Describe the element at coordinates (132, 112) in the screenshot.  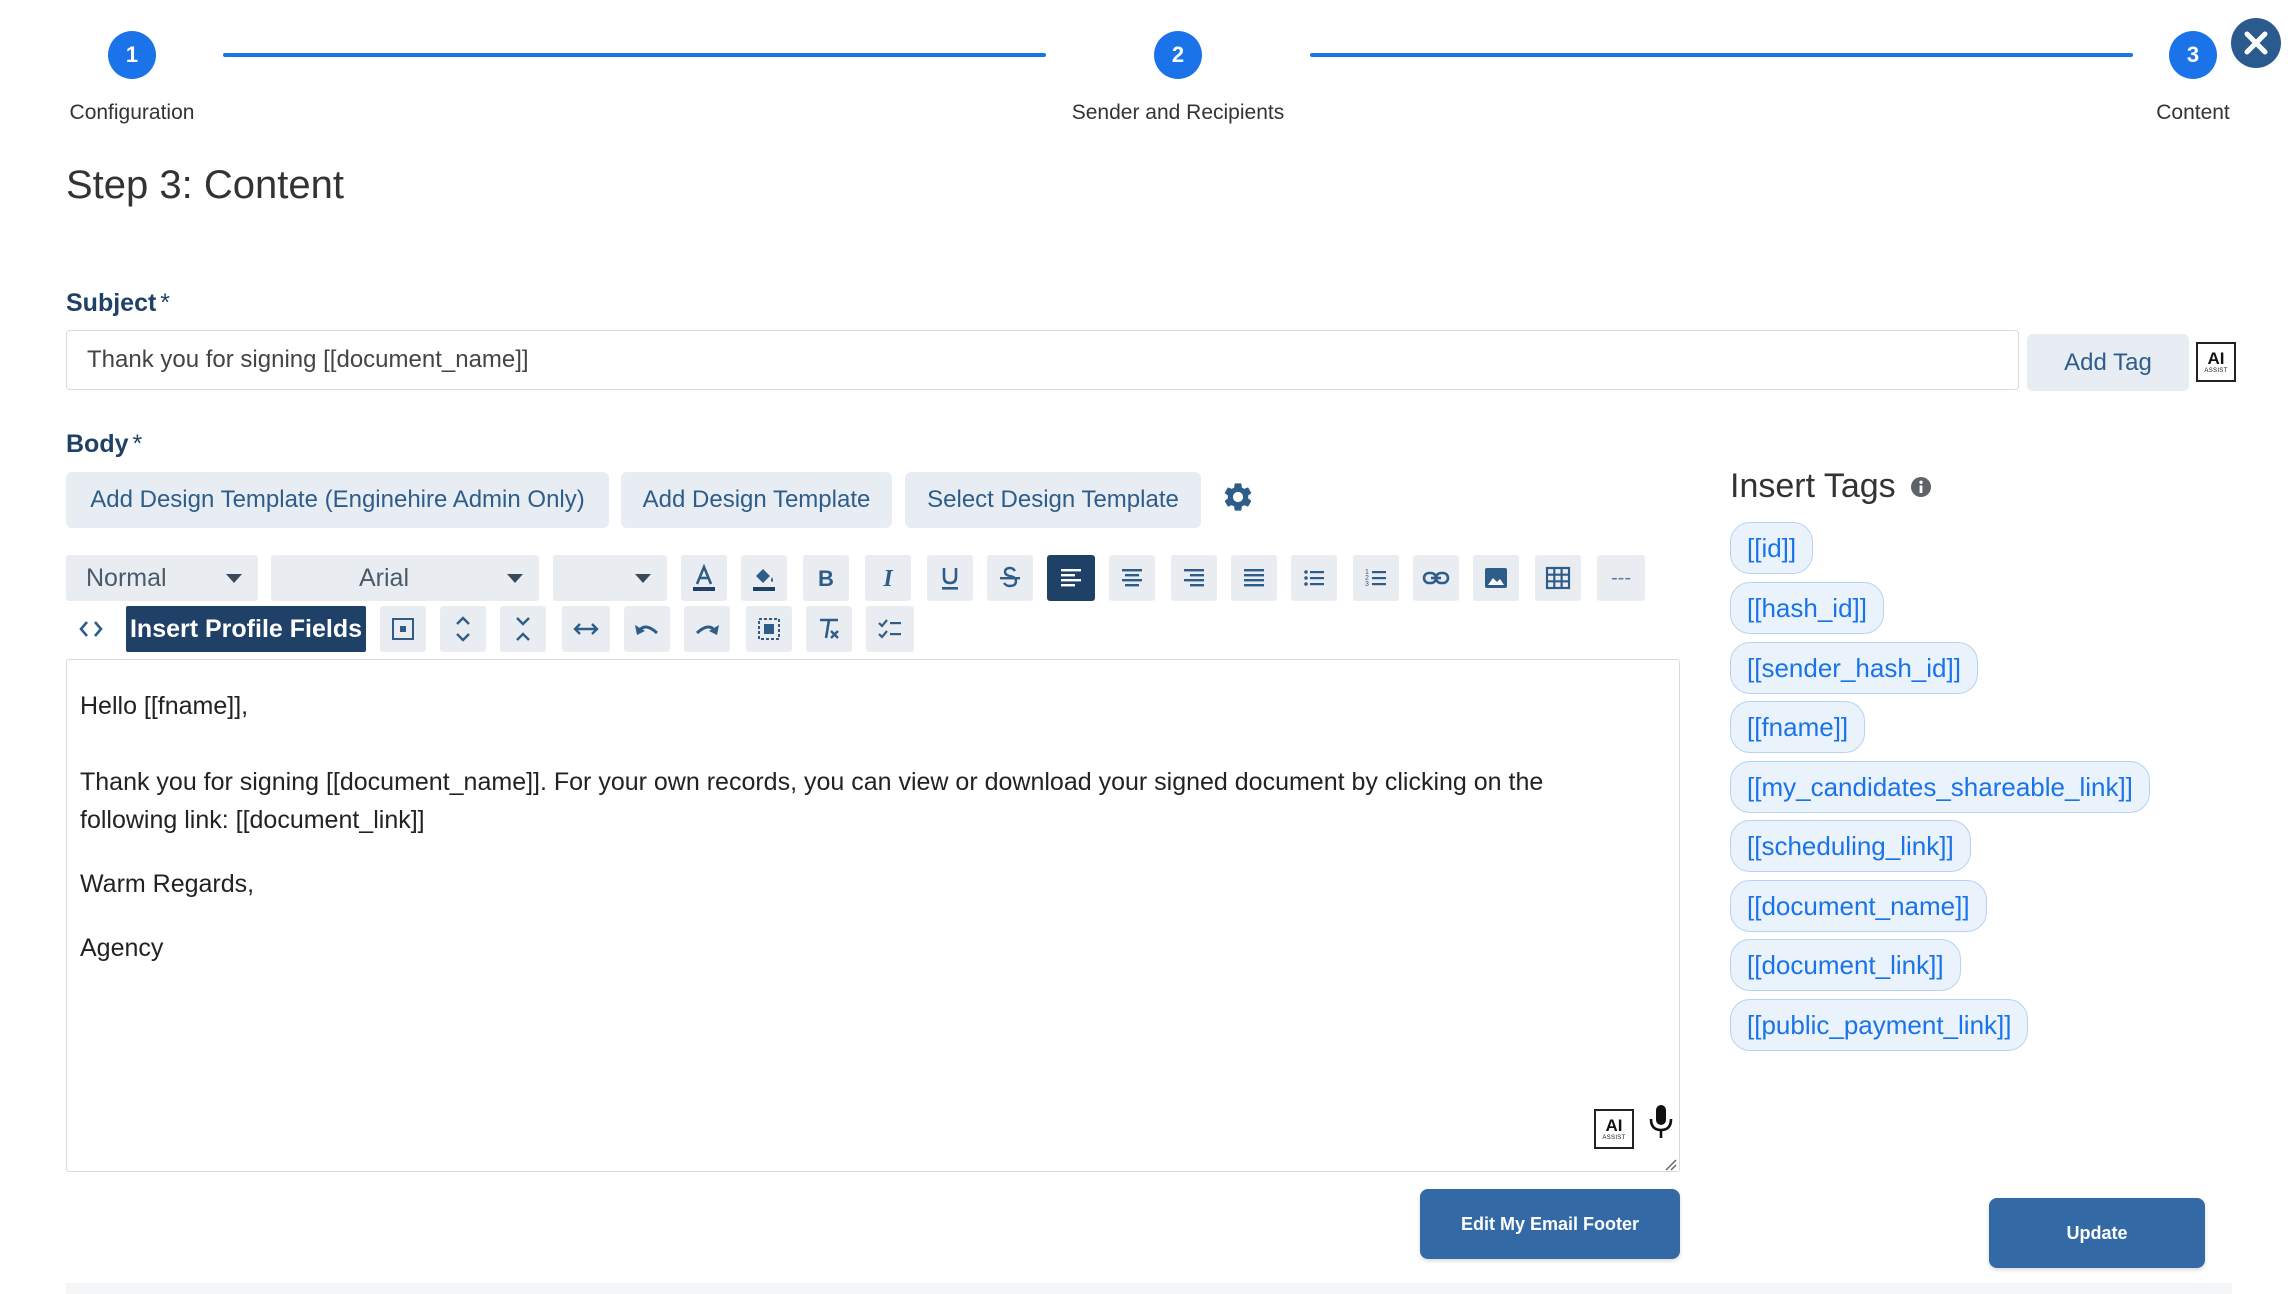
I see `step-1-label: Configuration` at that location.